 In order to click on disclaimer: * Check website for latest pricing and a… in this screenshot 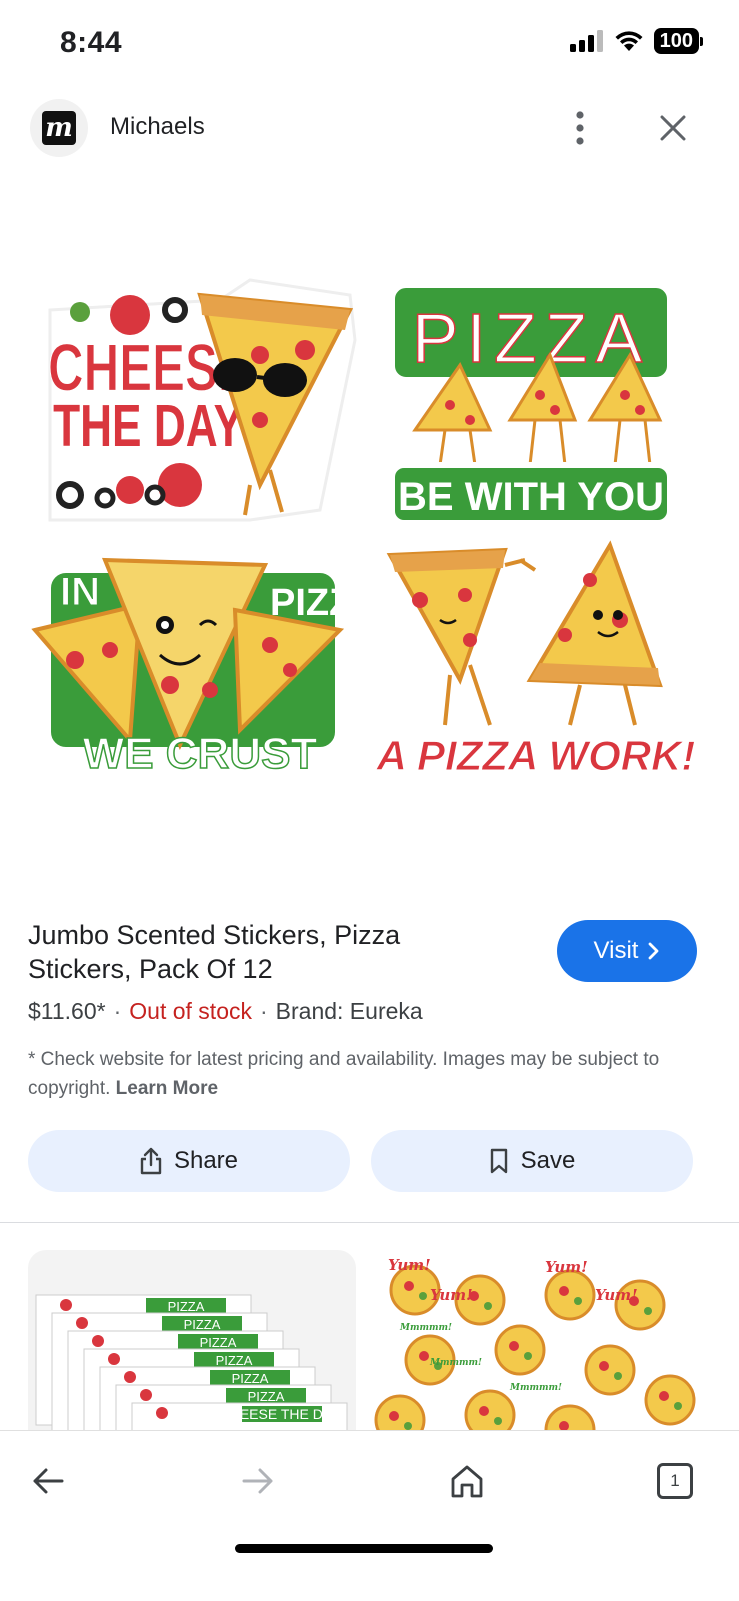, I will do `click(368, 1074)`.